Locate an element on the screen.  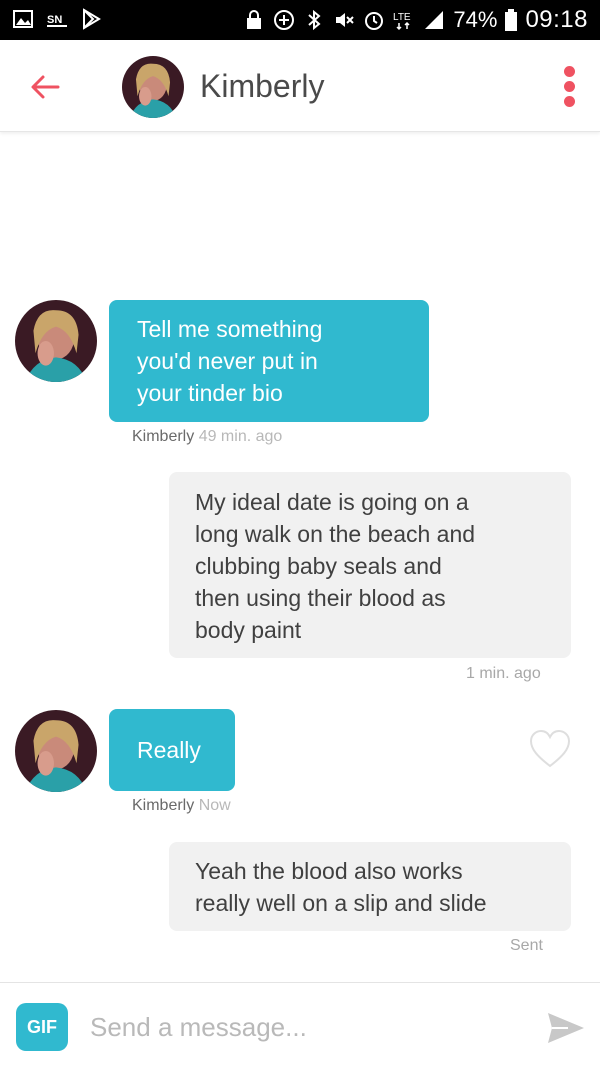
message-meta: Kimberly Now is located at coordinates (181, 806).